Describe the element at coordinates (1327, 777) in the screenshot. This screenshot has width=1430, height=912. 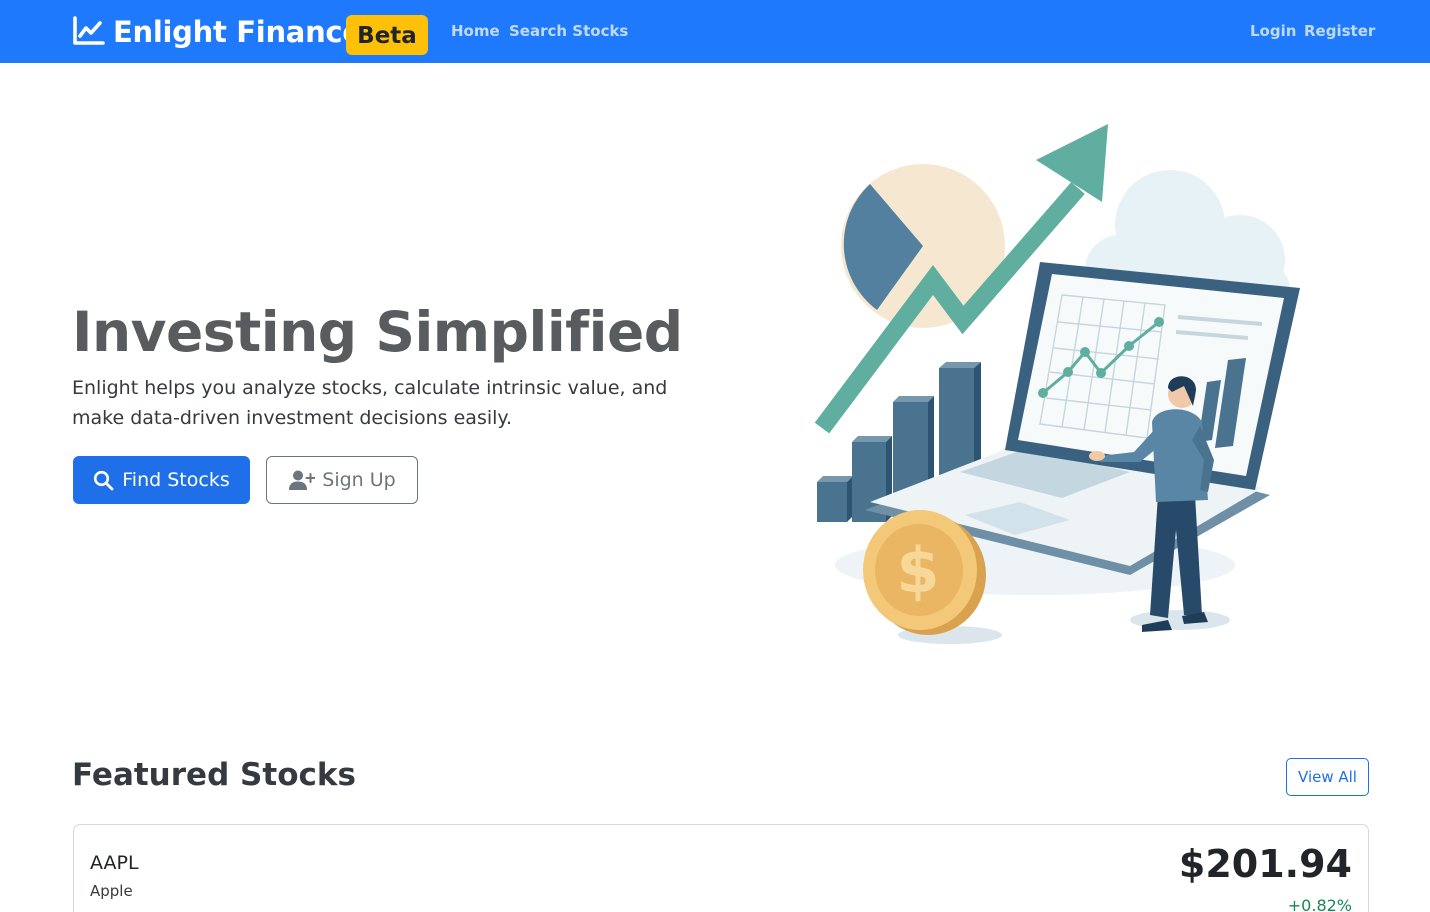
I see `view-all-button: View All` at that location.